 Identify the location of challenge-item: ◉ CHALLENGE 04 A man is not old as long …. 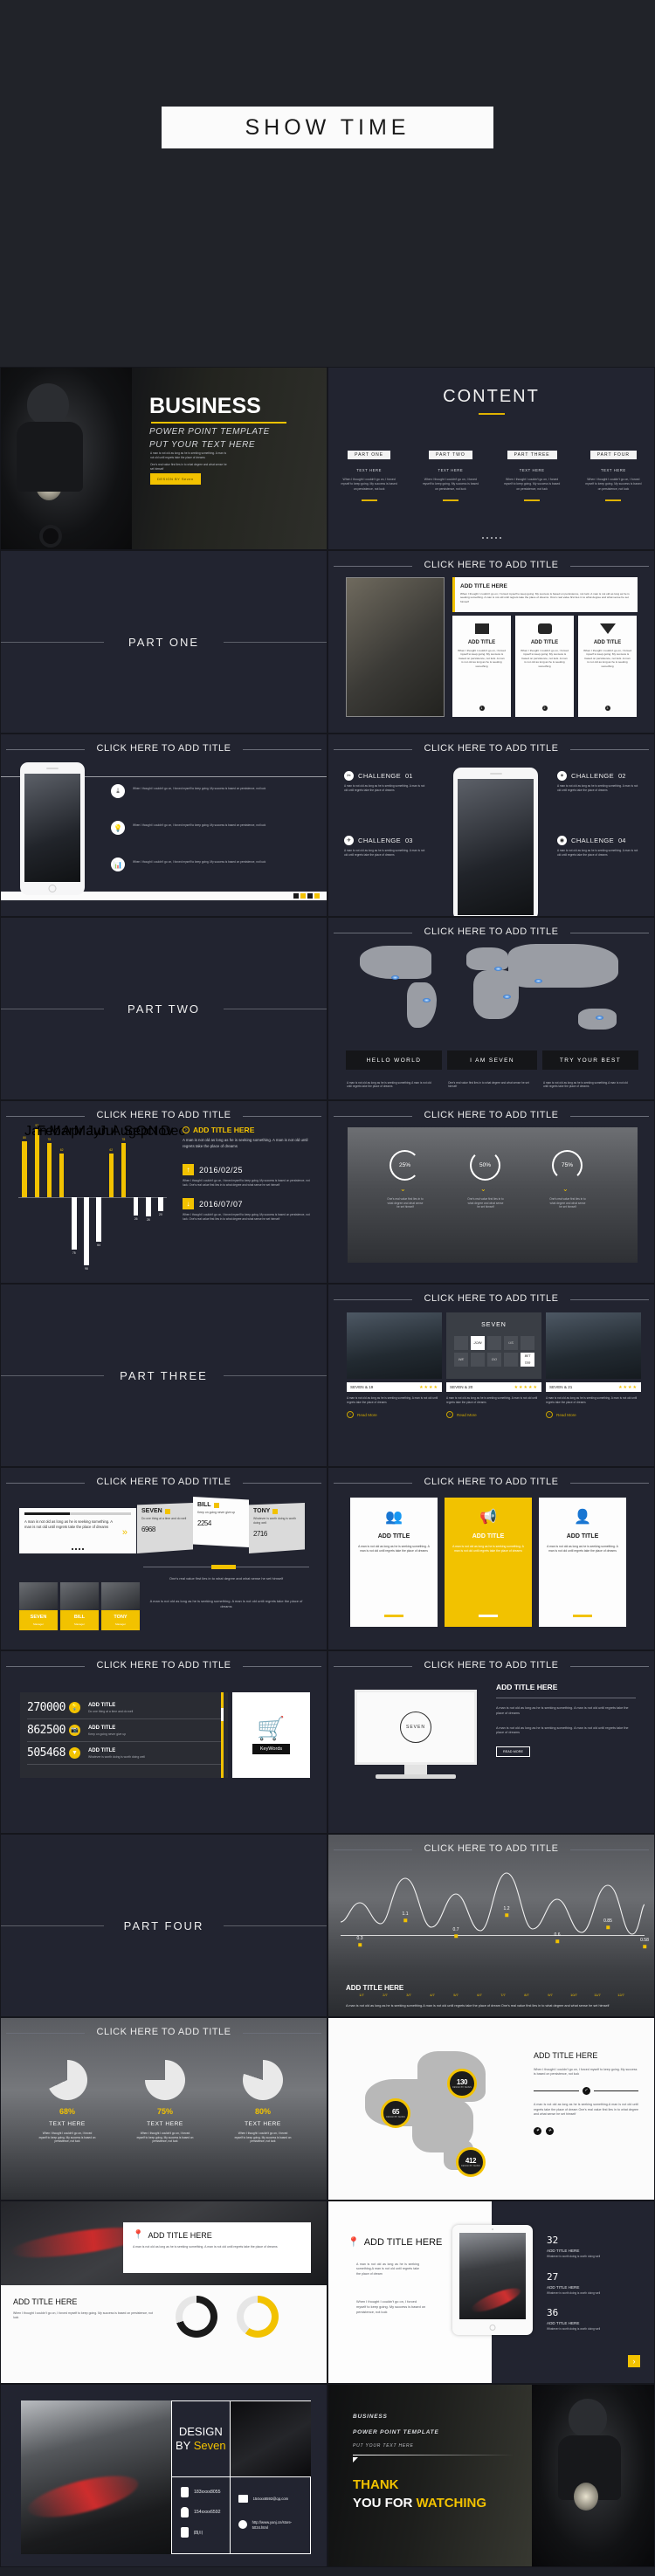
(598, 846).